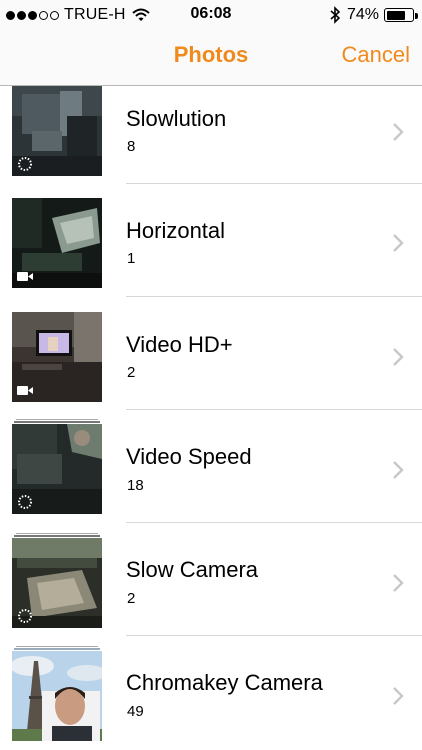 The height and width of the screenshot is (750, 422). I want to click on album-title: Video HD+, so click(179, 344).